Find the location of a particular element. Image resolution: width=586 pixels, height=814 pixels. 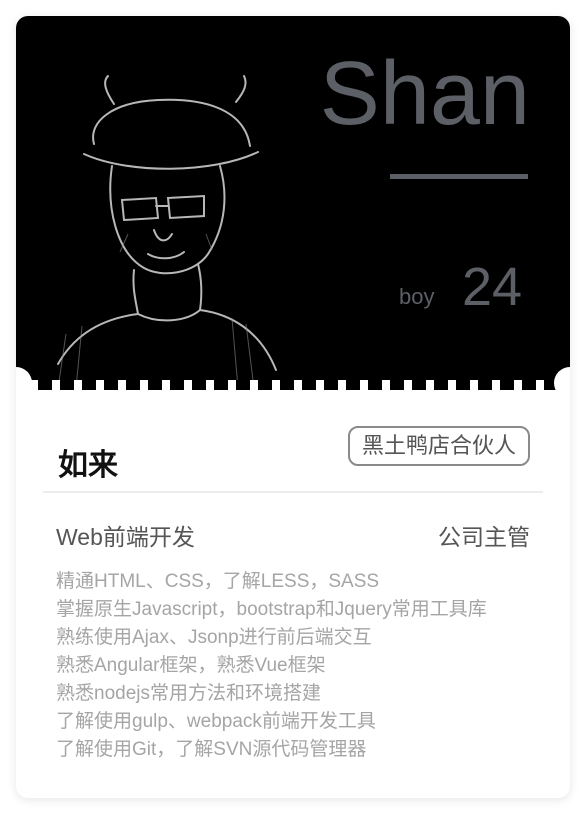

portrait-image is located at coordinates (167, 232).